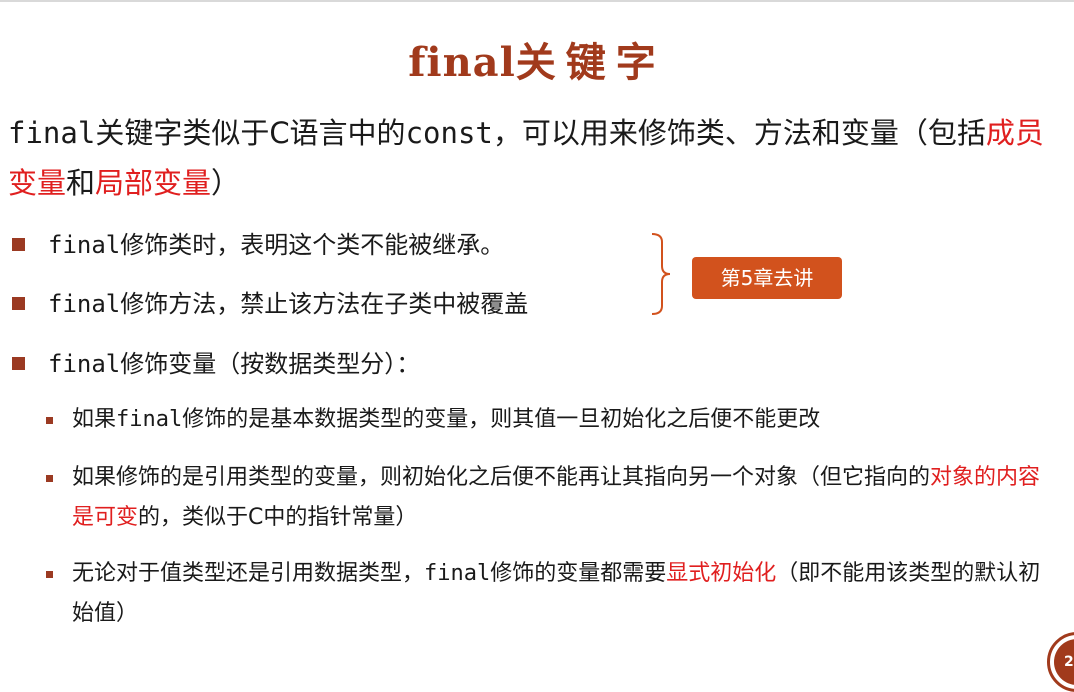  I want to click on slide-title: final关键字, so click(537, 59).